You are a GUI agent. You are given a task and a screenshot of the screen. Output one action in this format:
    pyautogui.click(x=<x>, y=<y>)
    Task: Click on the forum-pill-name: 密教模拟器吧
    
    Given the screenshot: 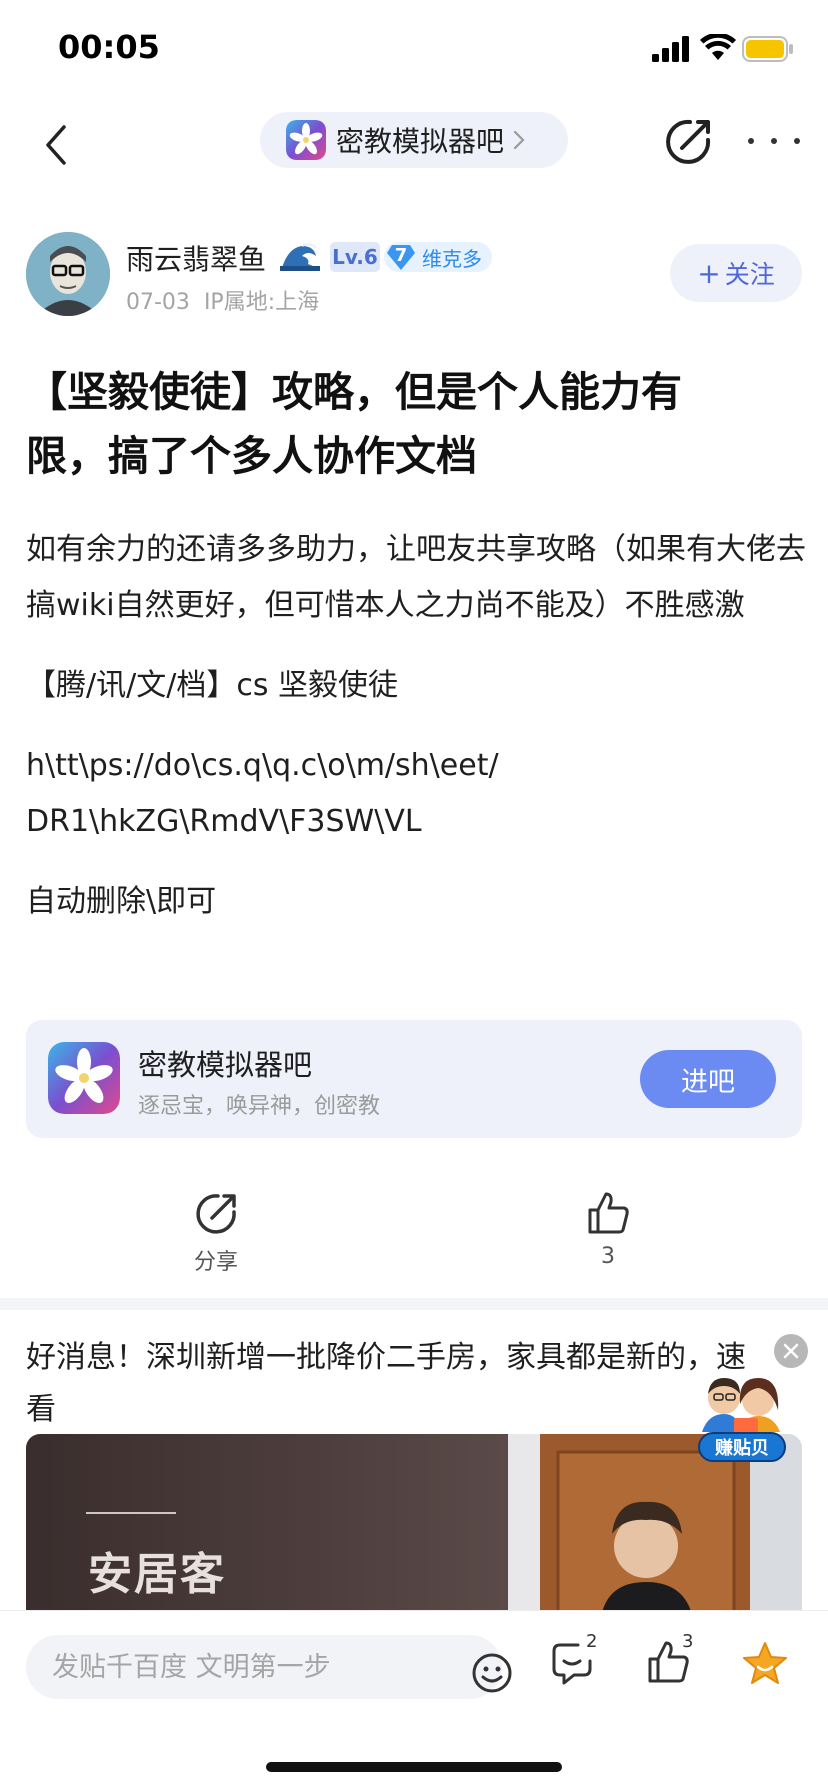 What is the action you would take?
    pyautogui.click(x=420, y=141)
    